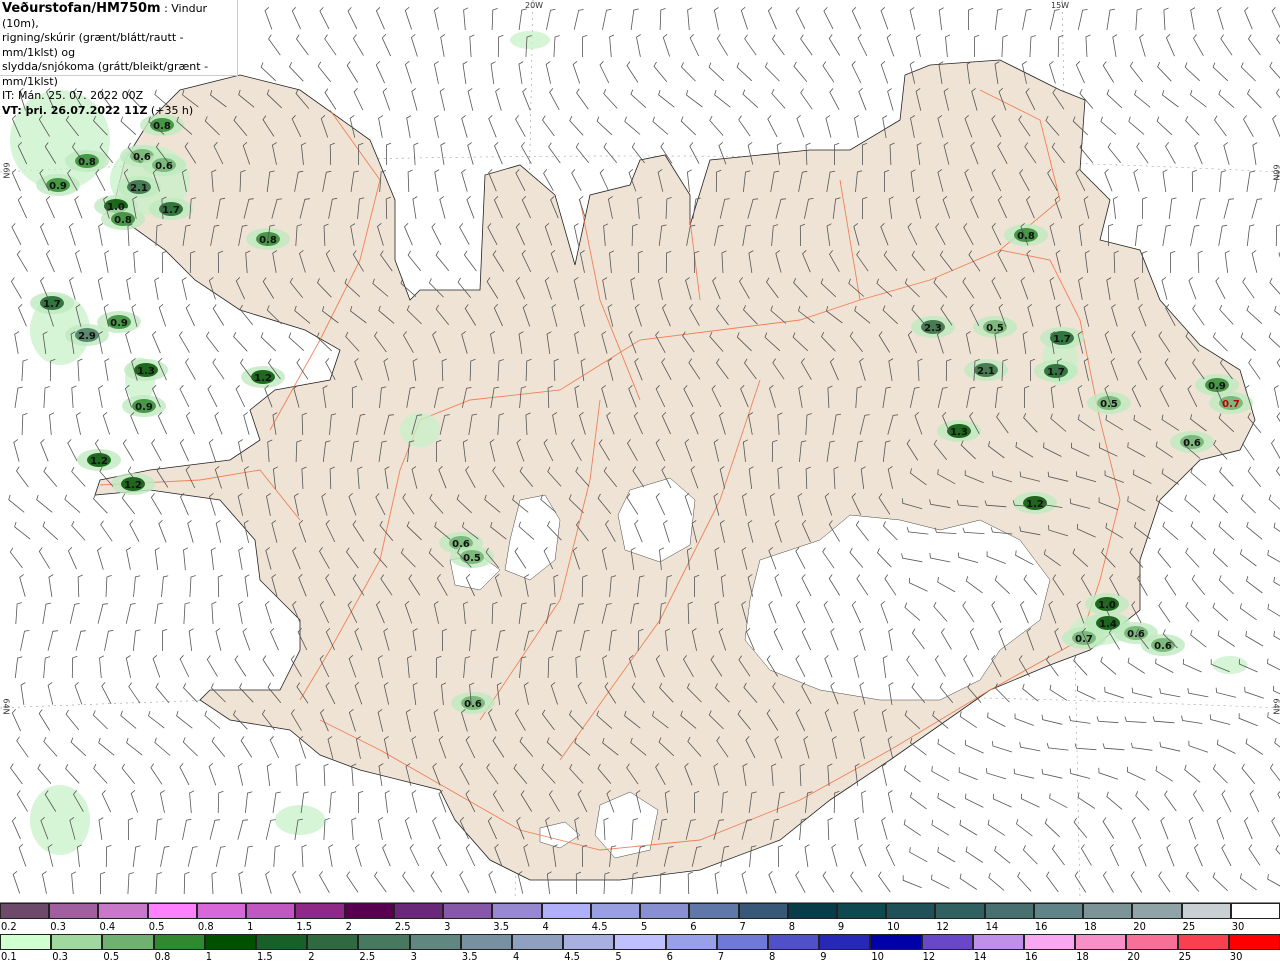  I want to click on legend-label: 30, so click(1236, 956).